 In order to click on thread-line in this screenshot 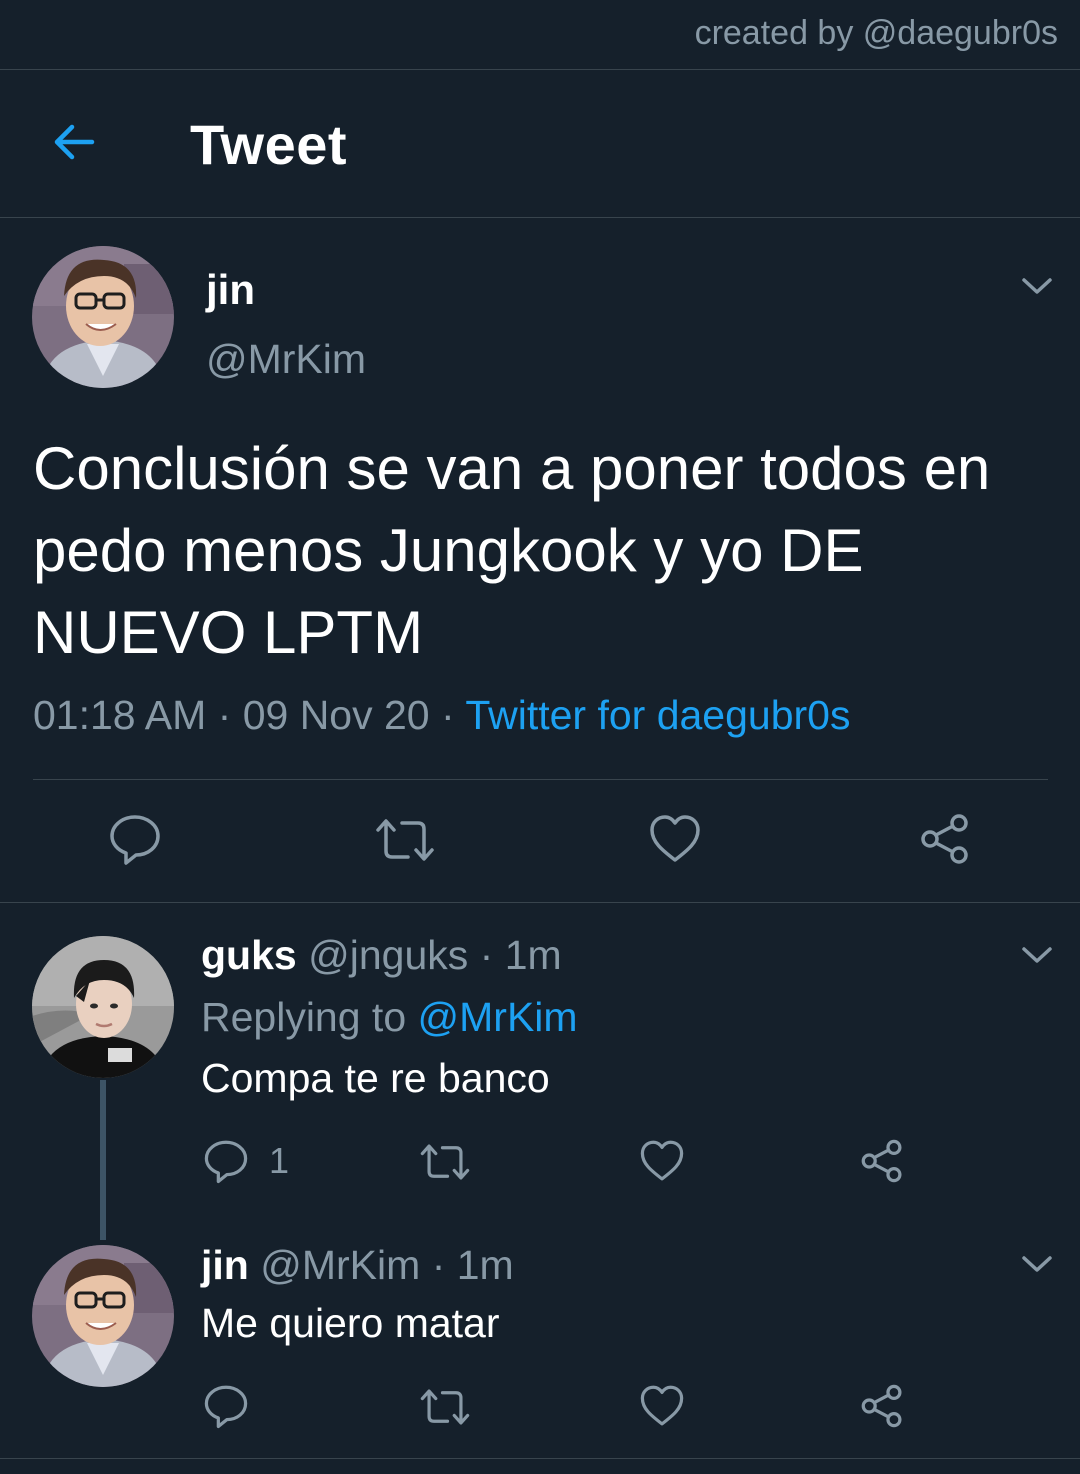, I will do `click(103, 1160)`.